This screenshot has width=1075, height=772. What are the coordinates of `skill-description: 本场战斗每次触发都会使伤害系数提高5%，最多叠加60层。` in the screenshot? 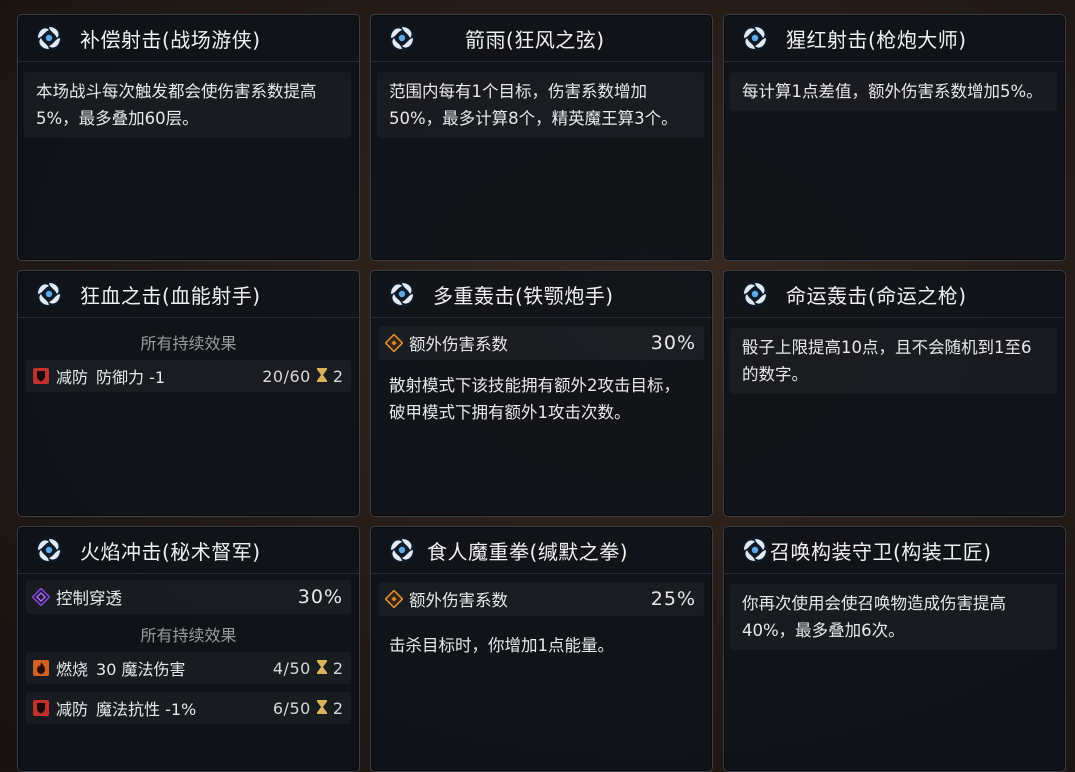 It's located at (187, 105).